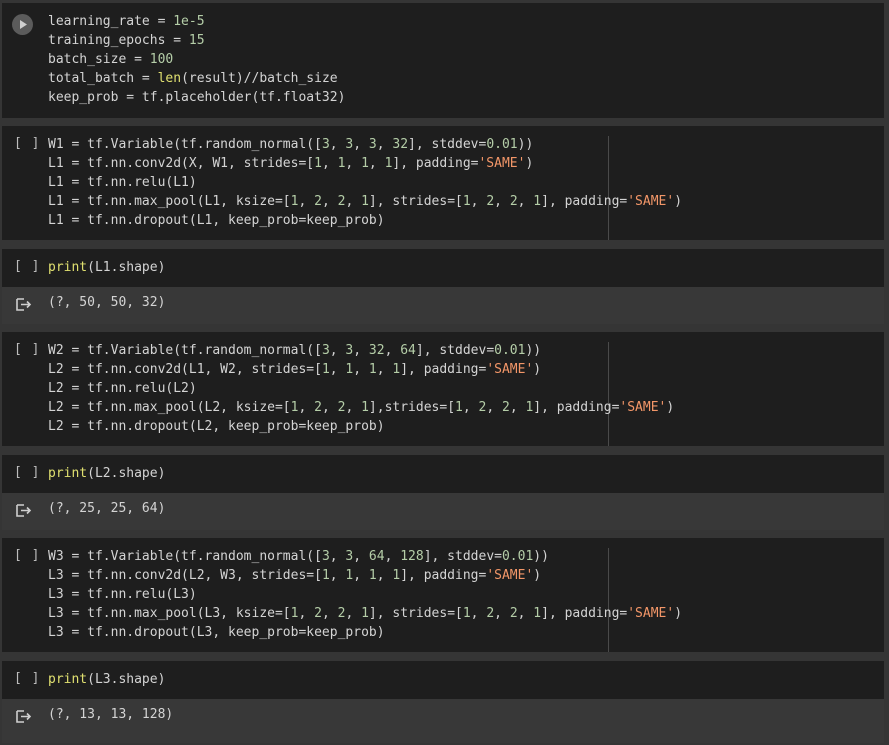 This screenshot has width=889, height=745. What do you see at coordinates (455, 350) in the screenshot?
I see `code-token: ], stddev=` at bounding box center [455, 350].